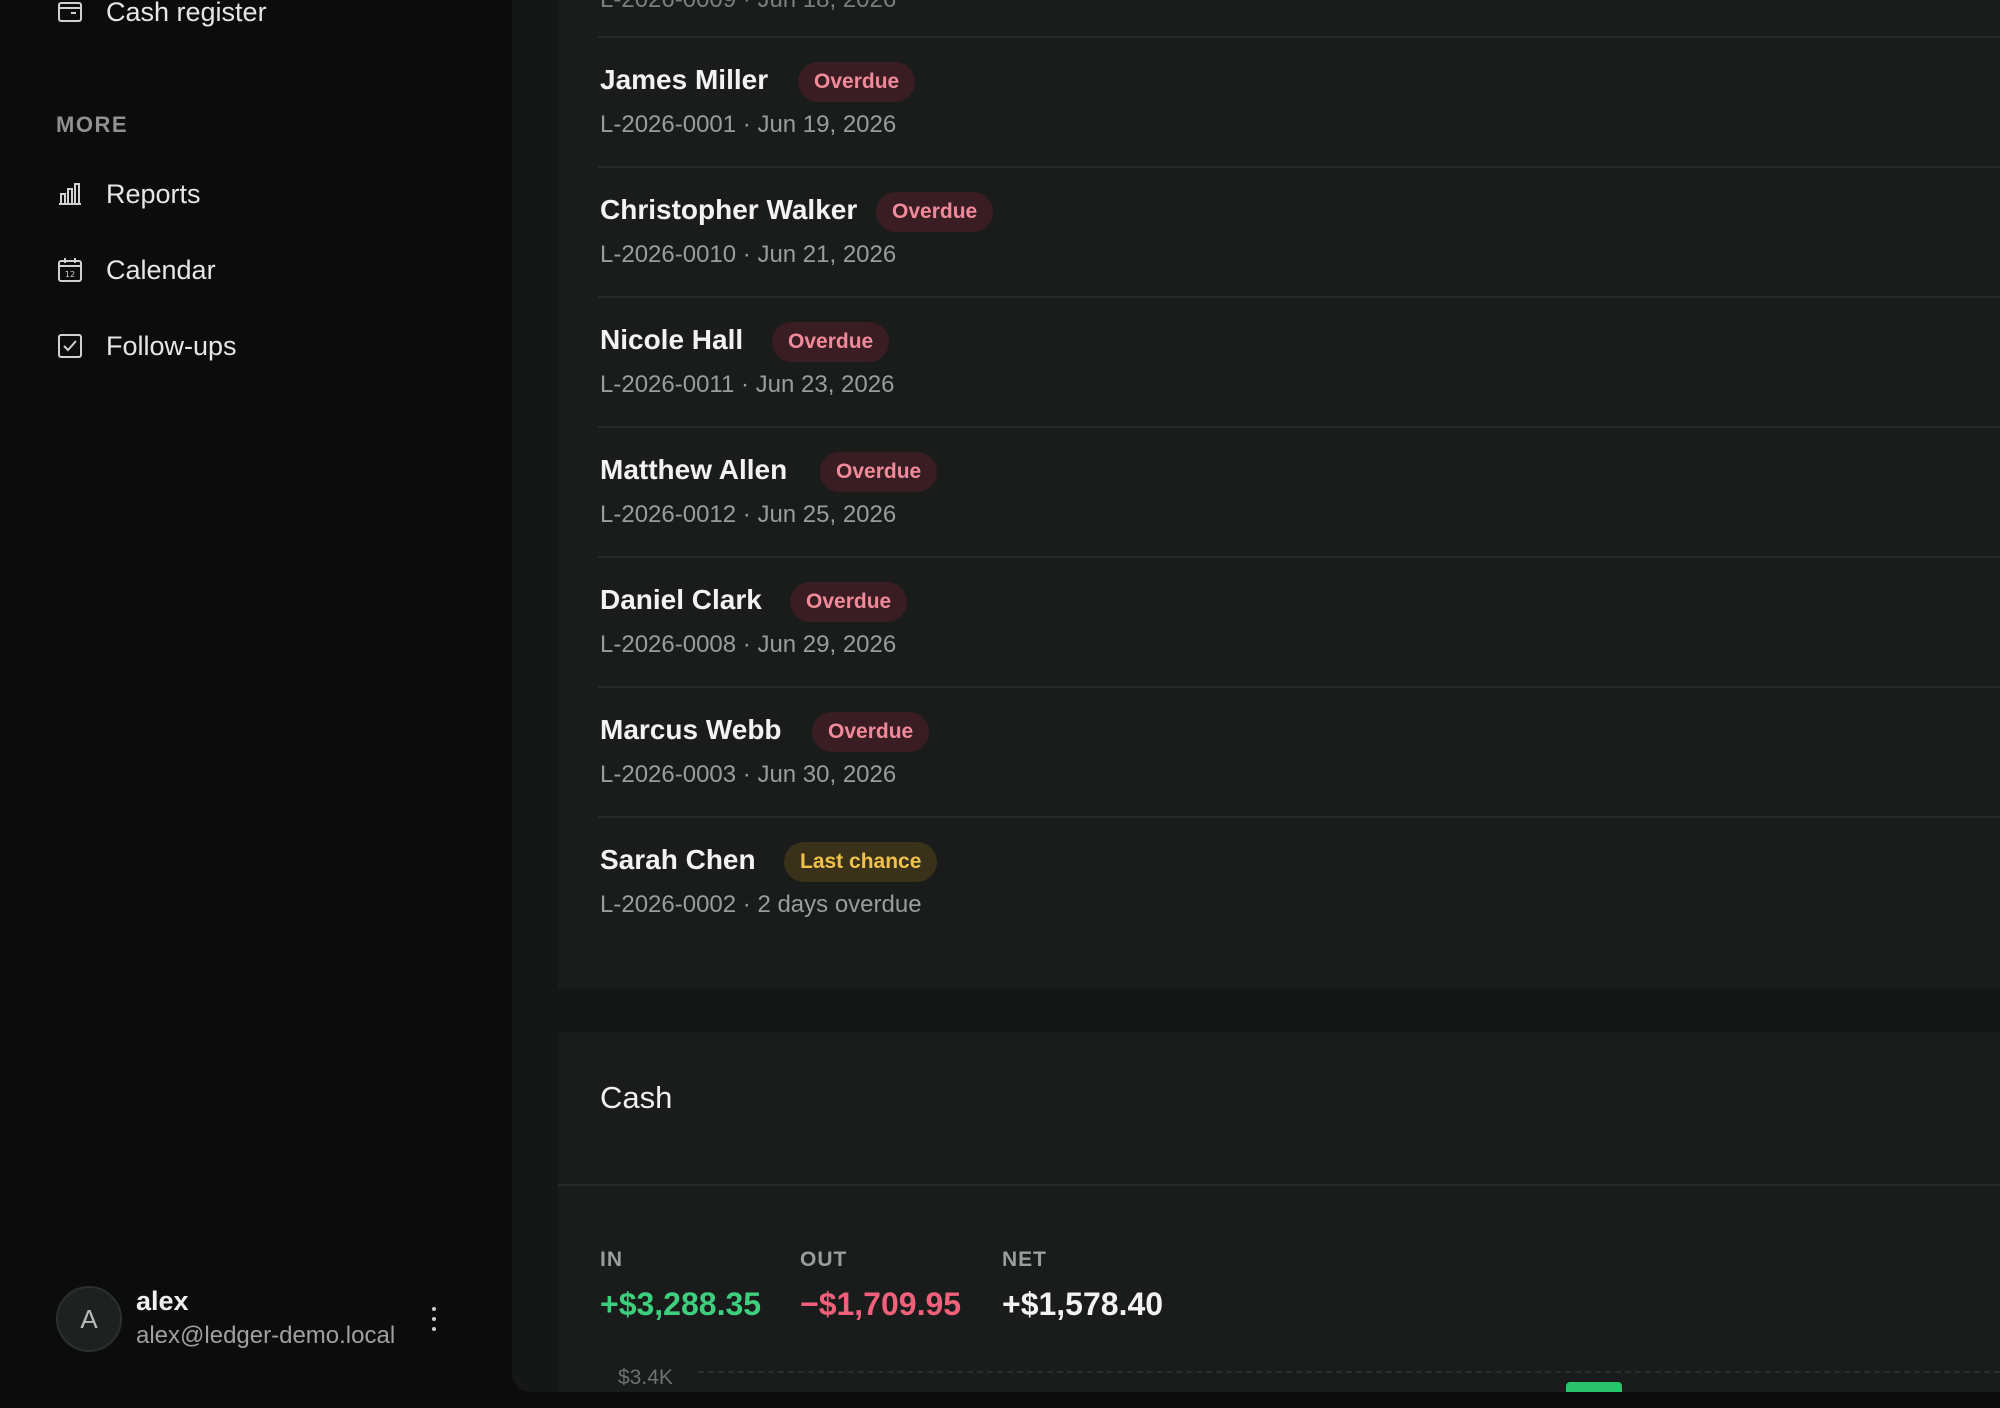  What do you see at coordinates (256, 1319) in the screenshot?
I see `user-account: A alex alex@ledger-demo.local` at bounding box center [256, 1319].